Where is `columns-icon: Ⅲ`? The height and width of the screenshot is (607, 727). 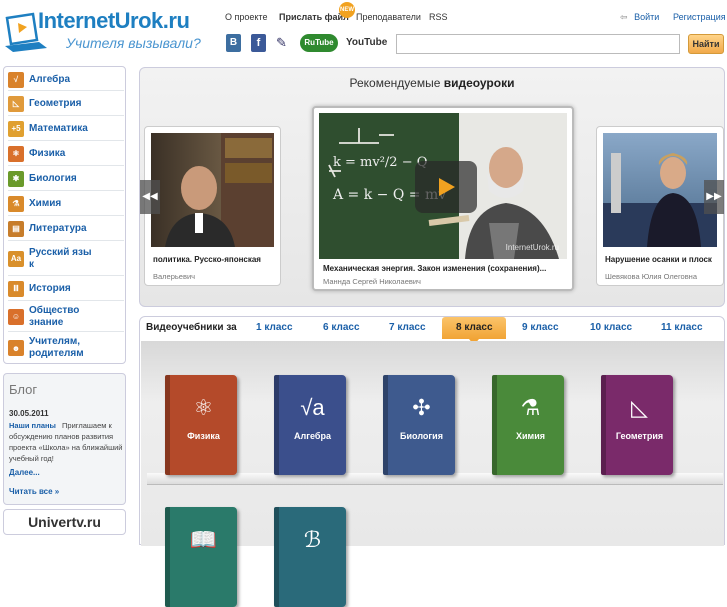 columns-icon: Ⅲ is located at coordinates (16, 288).